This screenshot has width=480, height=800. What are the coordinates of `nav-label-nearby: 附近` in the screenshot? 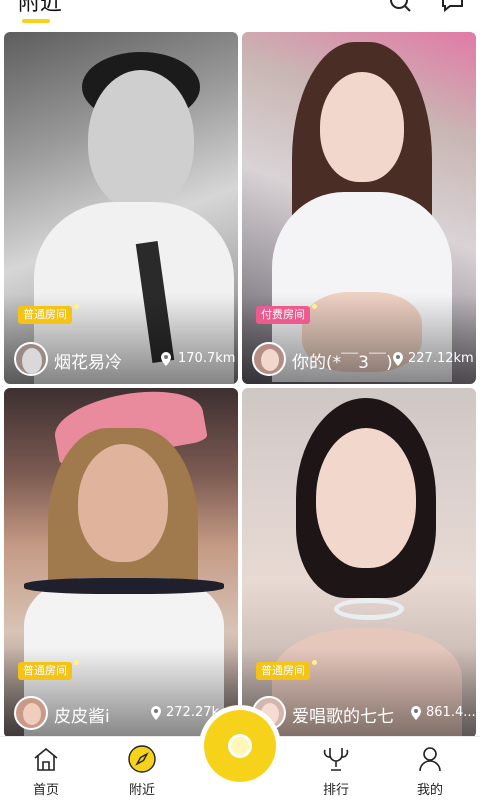 It's located at (141, 790).